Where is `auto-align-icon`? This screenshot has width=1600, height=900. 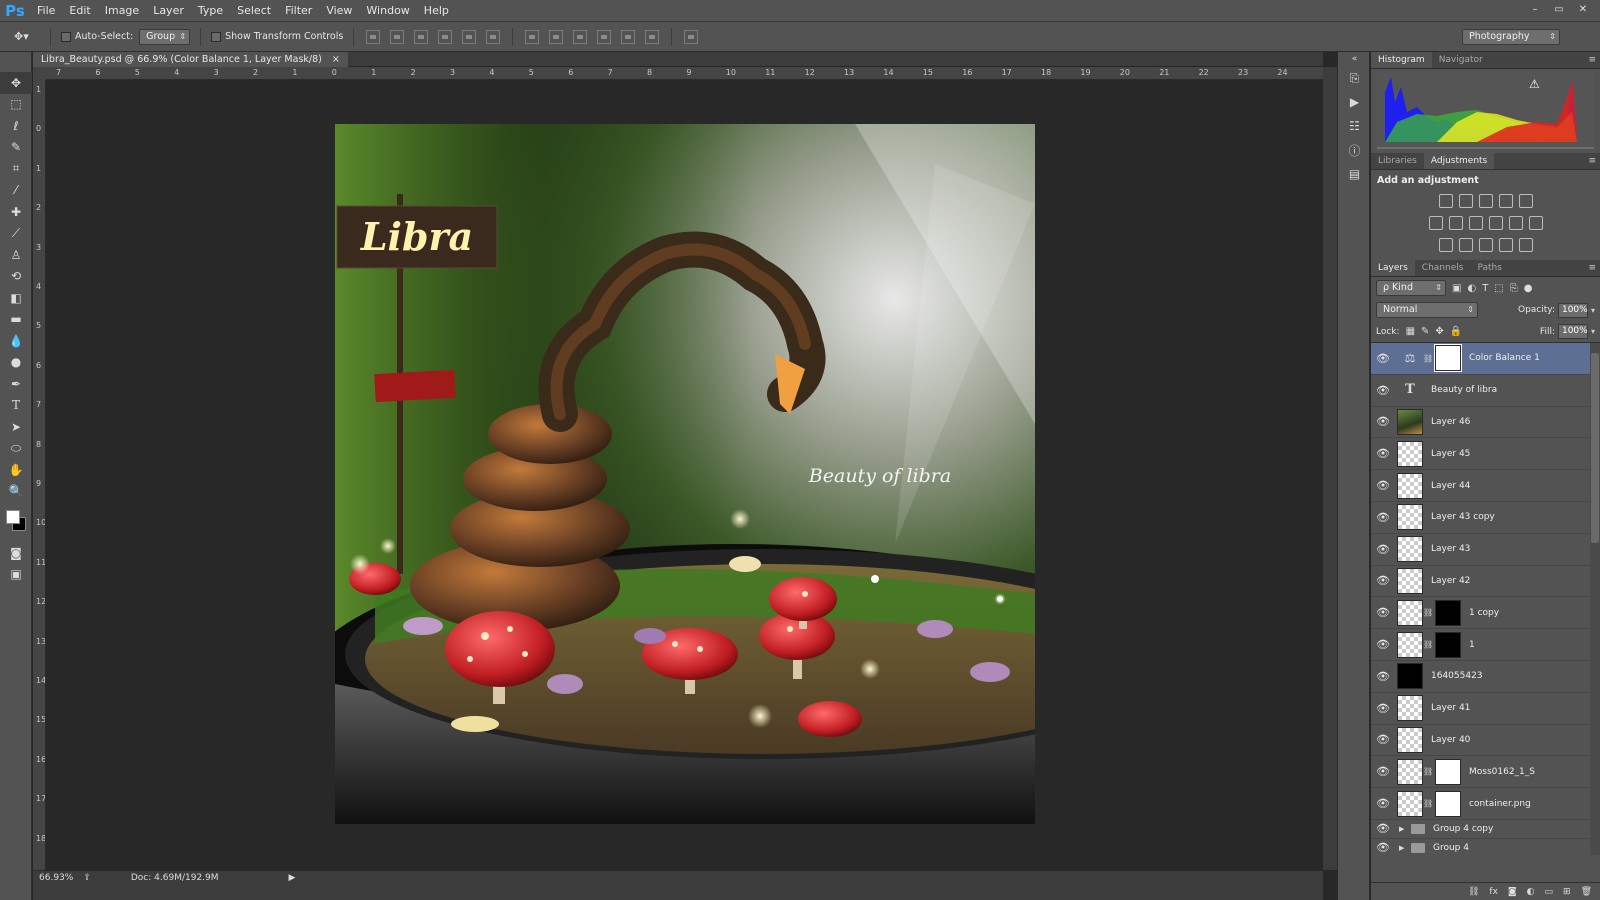
auto-align-icon is located at coordinates (691, 36).